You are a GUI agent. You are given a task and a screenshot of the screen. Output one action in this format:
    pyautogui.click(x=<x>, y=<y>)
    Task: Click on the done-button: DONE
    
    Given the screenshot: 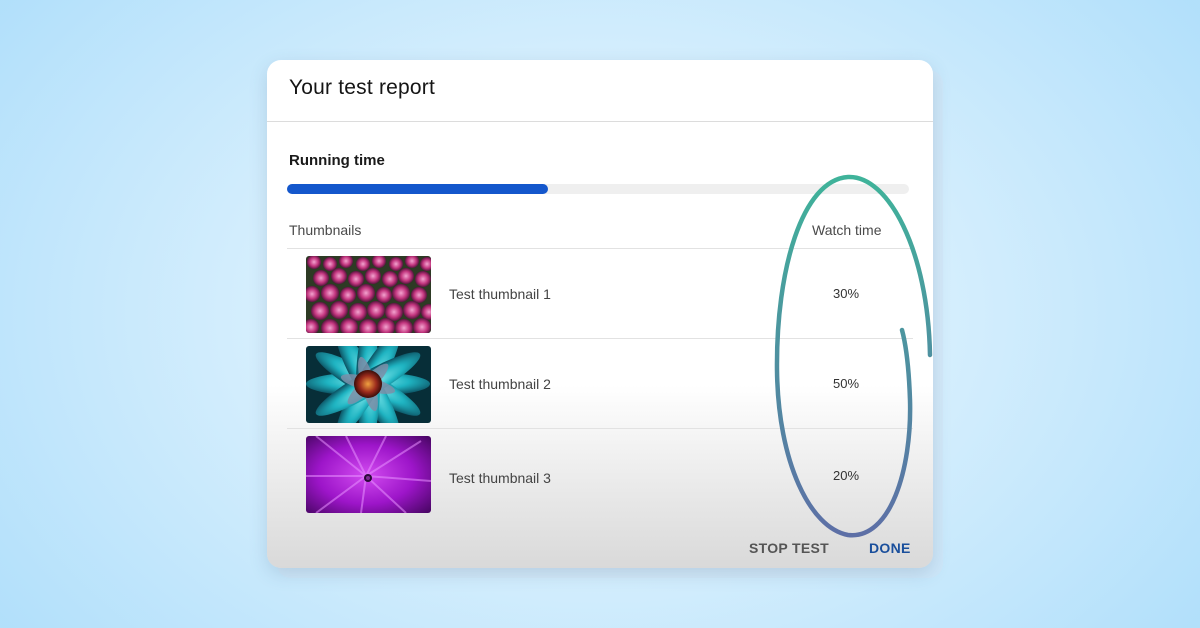 What is the action you would take?
    pyautogui.click(x=890, y=548)
    